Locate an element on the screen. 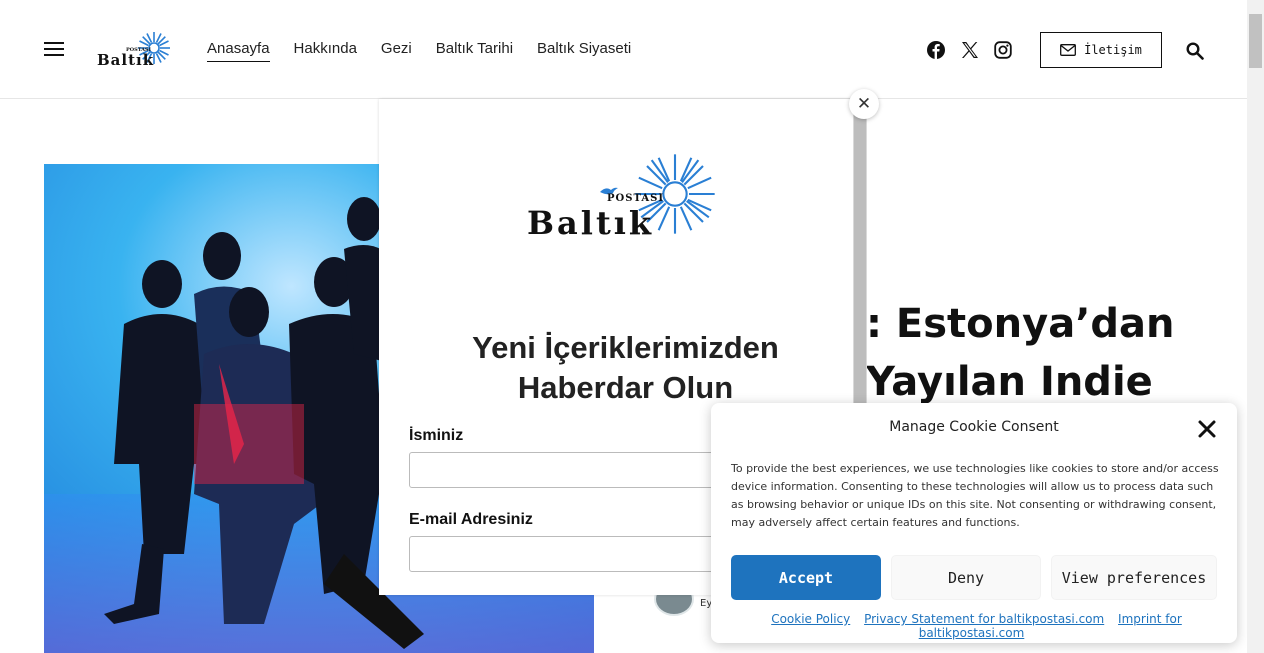  view-preferences-button: View preferences is located at coordinates (1134, 577).